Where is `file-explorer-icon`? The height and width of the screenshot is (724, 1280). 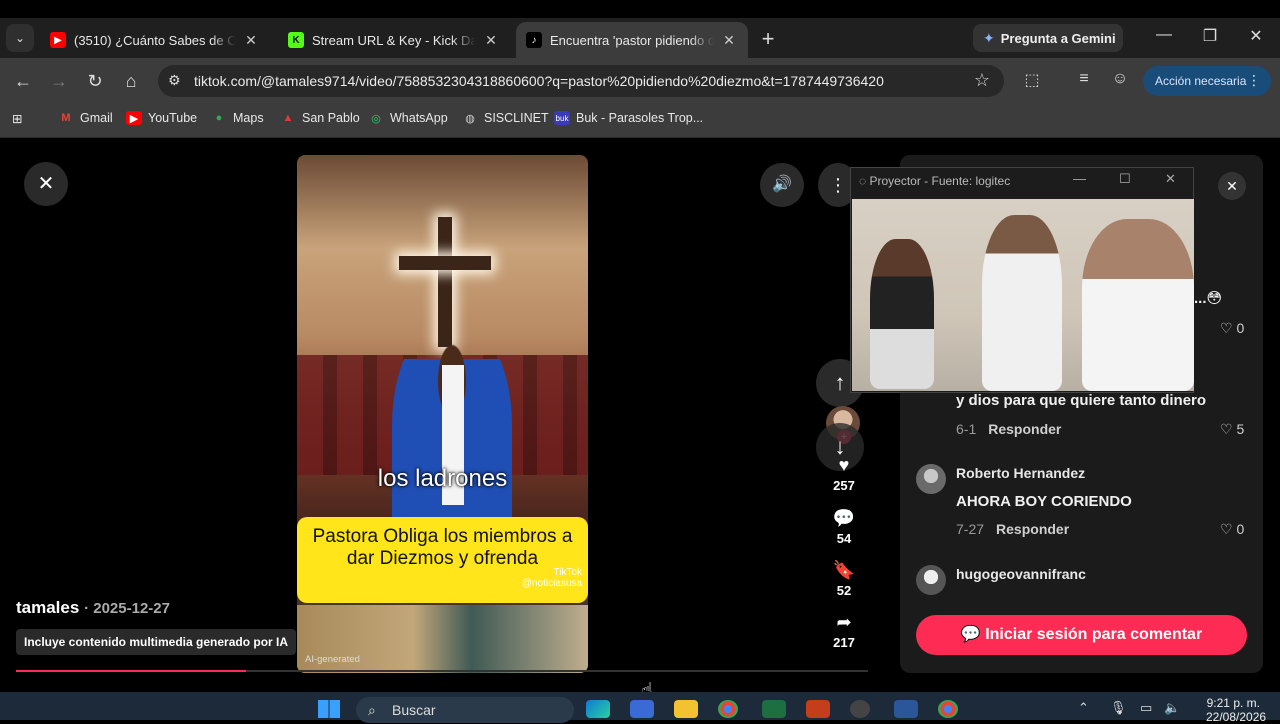 file-explorer-icon is located at coordinates (686, 709).